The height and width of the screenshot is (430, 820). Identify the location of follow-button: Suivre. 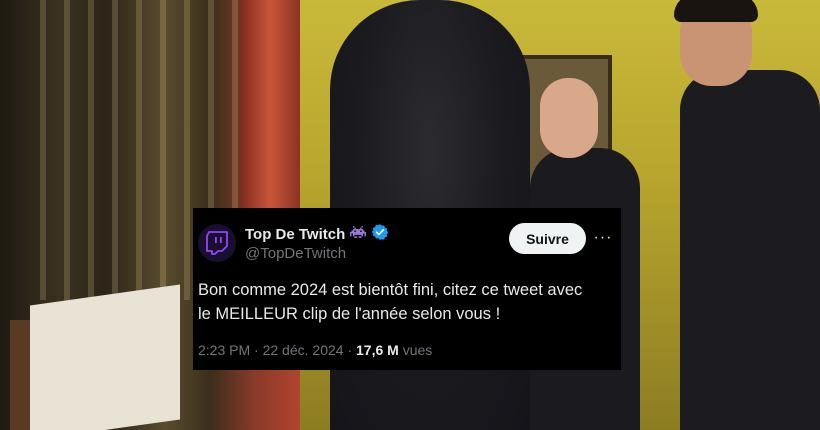
(547, 238).